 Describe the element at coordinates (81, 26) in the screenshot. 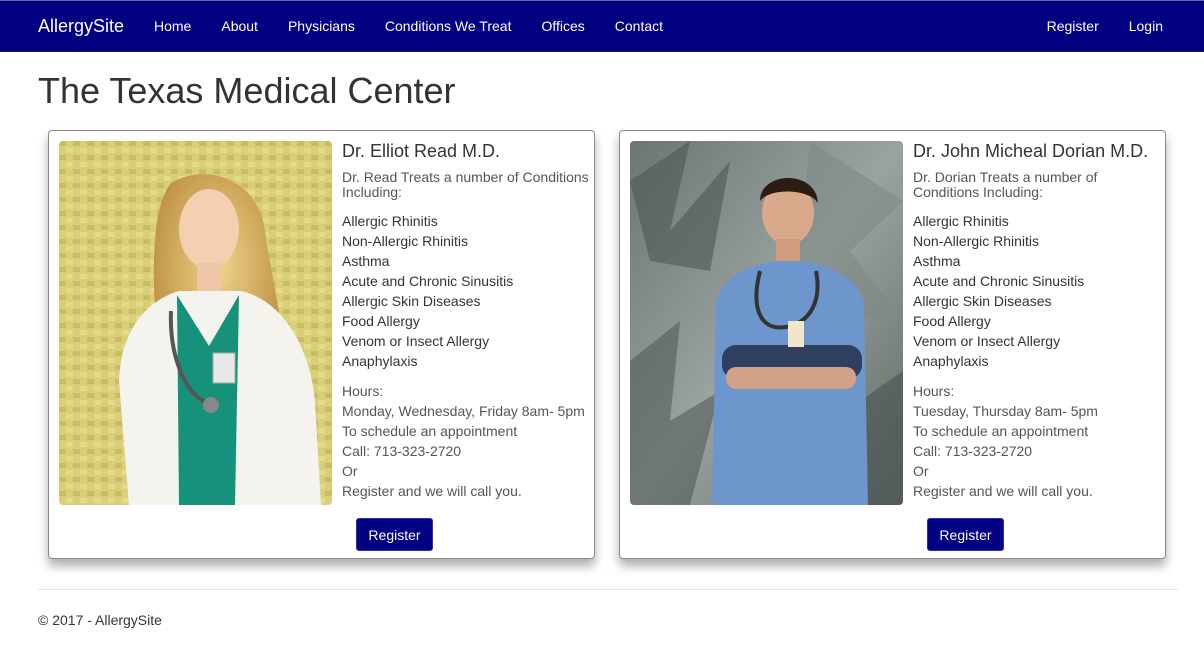

I see `brand-link: AllergySite` at that location.